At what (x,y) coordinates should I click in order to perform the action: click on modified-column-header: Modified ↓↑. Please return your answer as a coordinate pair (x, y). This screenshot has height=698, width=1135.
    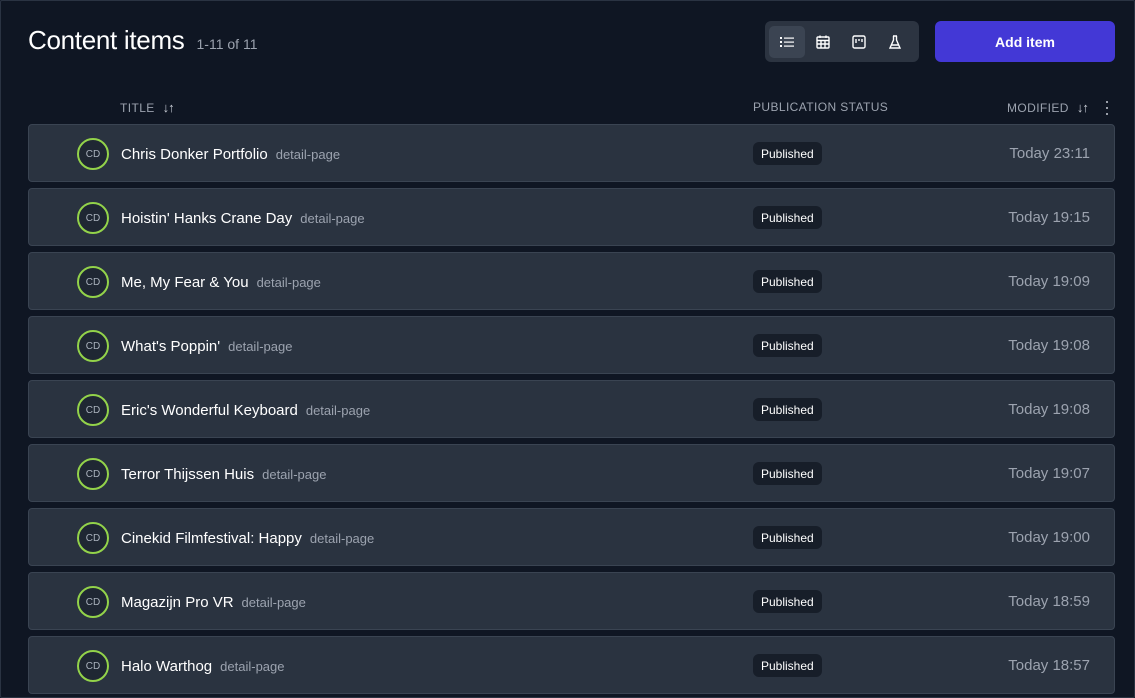
    Looking at the image, I should click on (1048, 107).